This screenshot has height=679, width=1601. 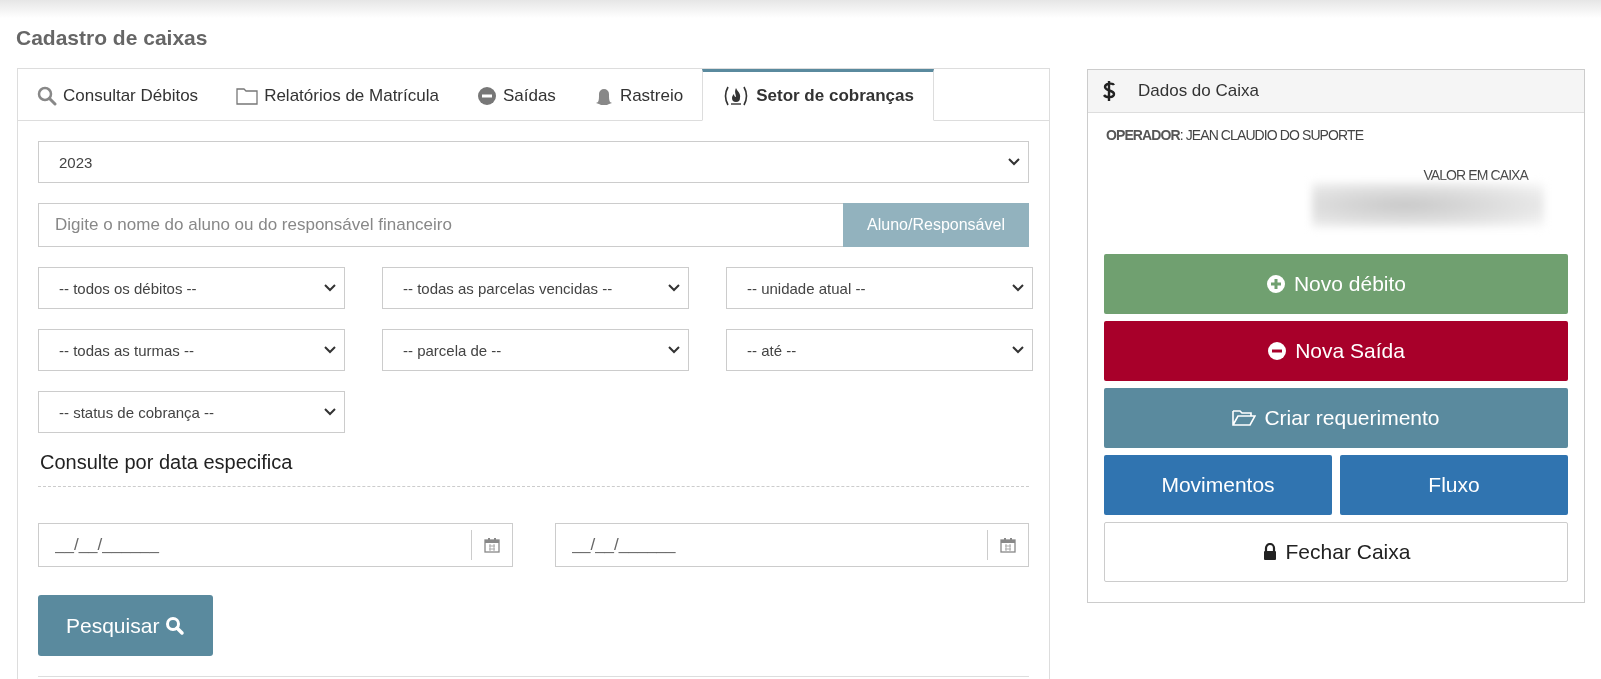 What do you see at coordinates (818, 95) in the screenshot?
I see `tab: Setor de cobranças` at bounding box center [818, 95].